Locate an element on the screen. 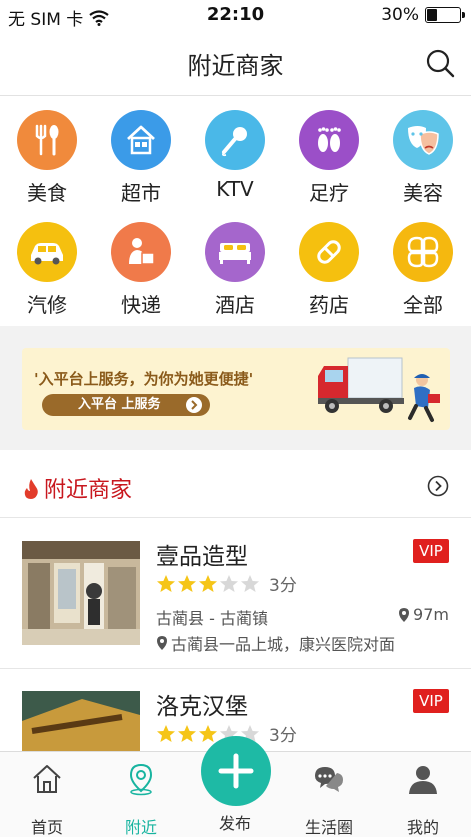 The height and width of the screenshot is (837, 471). page-title: 附近商家 is located at coordinates (235, 66).